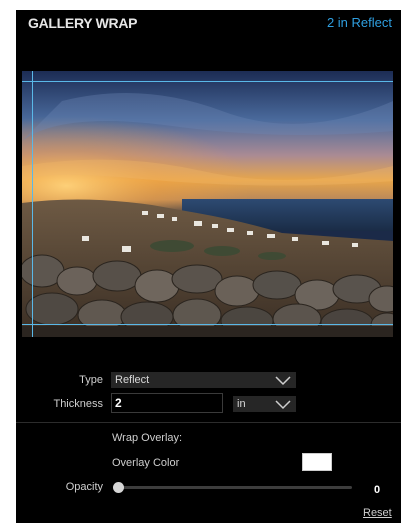 The image size is (401, 523). What do you see at coordinates (208, 24) in the screenshot?
I see `panel-header: GALLERY WRAP 2 in Reflect` at bounding box center [208, 24].